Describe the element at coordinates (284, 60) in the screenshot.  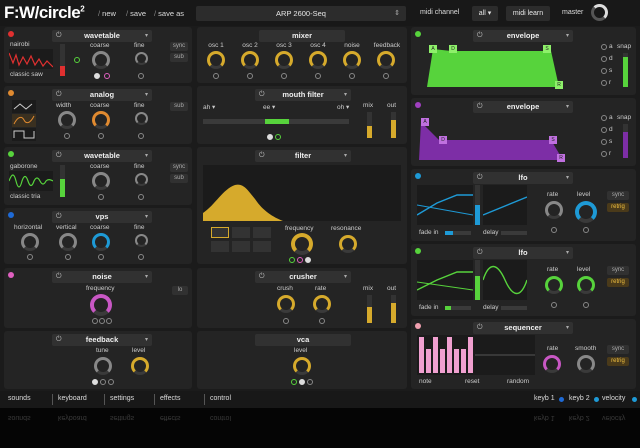
I see `mixer-osc3-knob` at that location.